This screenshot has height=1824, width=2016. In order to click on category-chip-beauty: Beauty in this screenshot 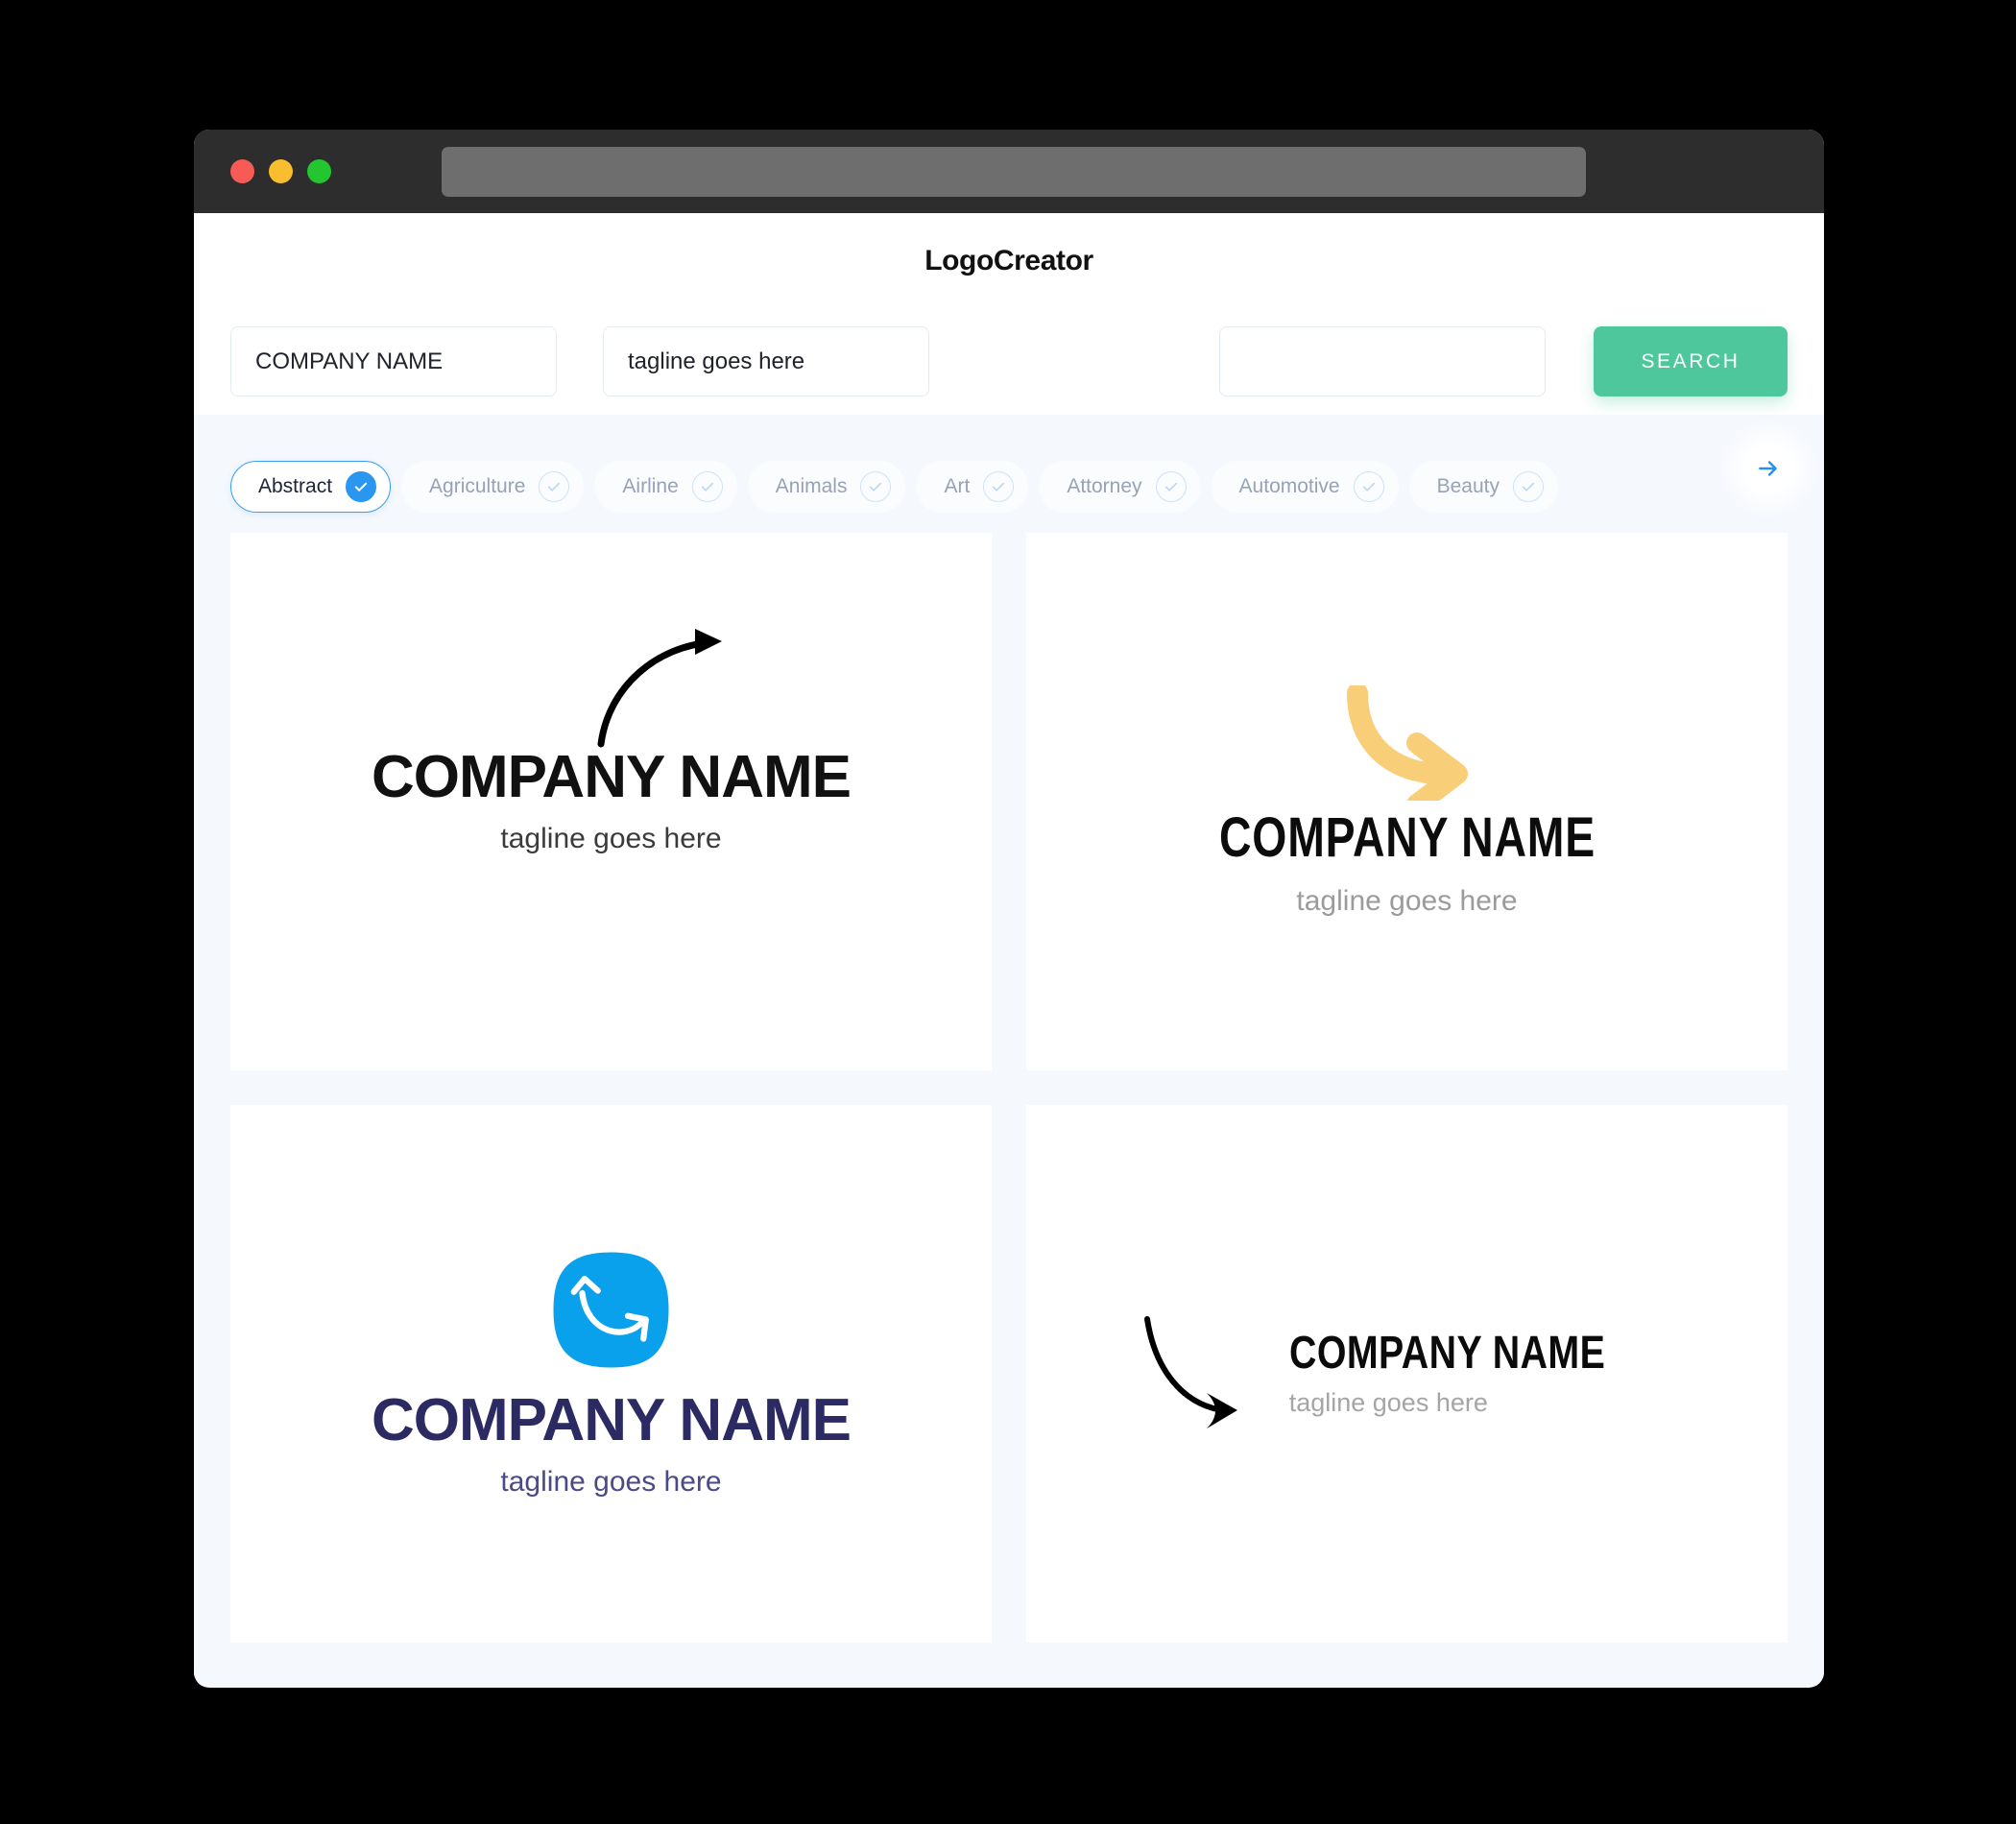, I will do `click(1483, 486)`.